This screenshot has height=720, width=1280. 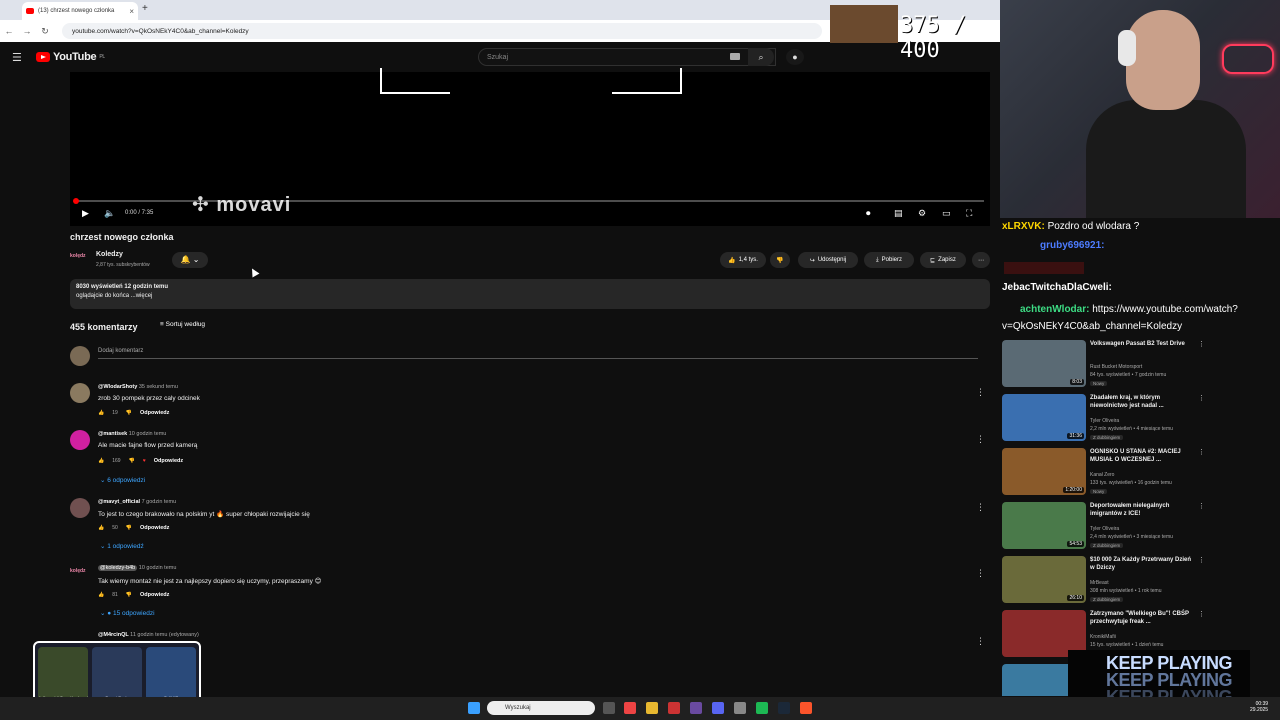 I want to click on forward-icon: →, so click(x=27, y=31).